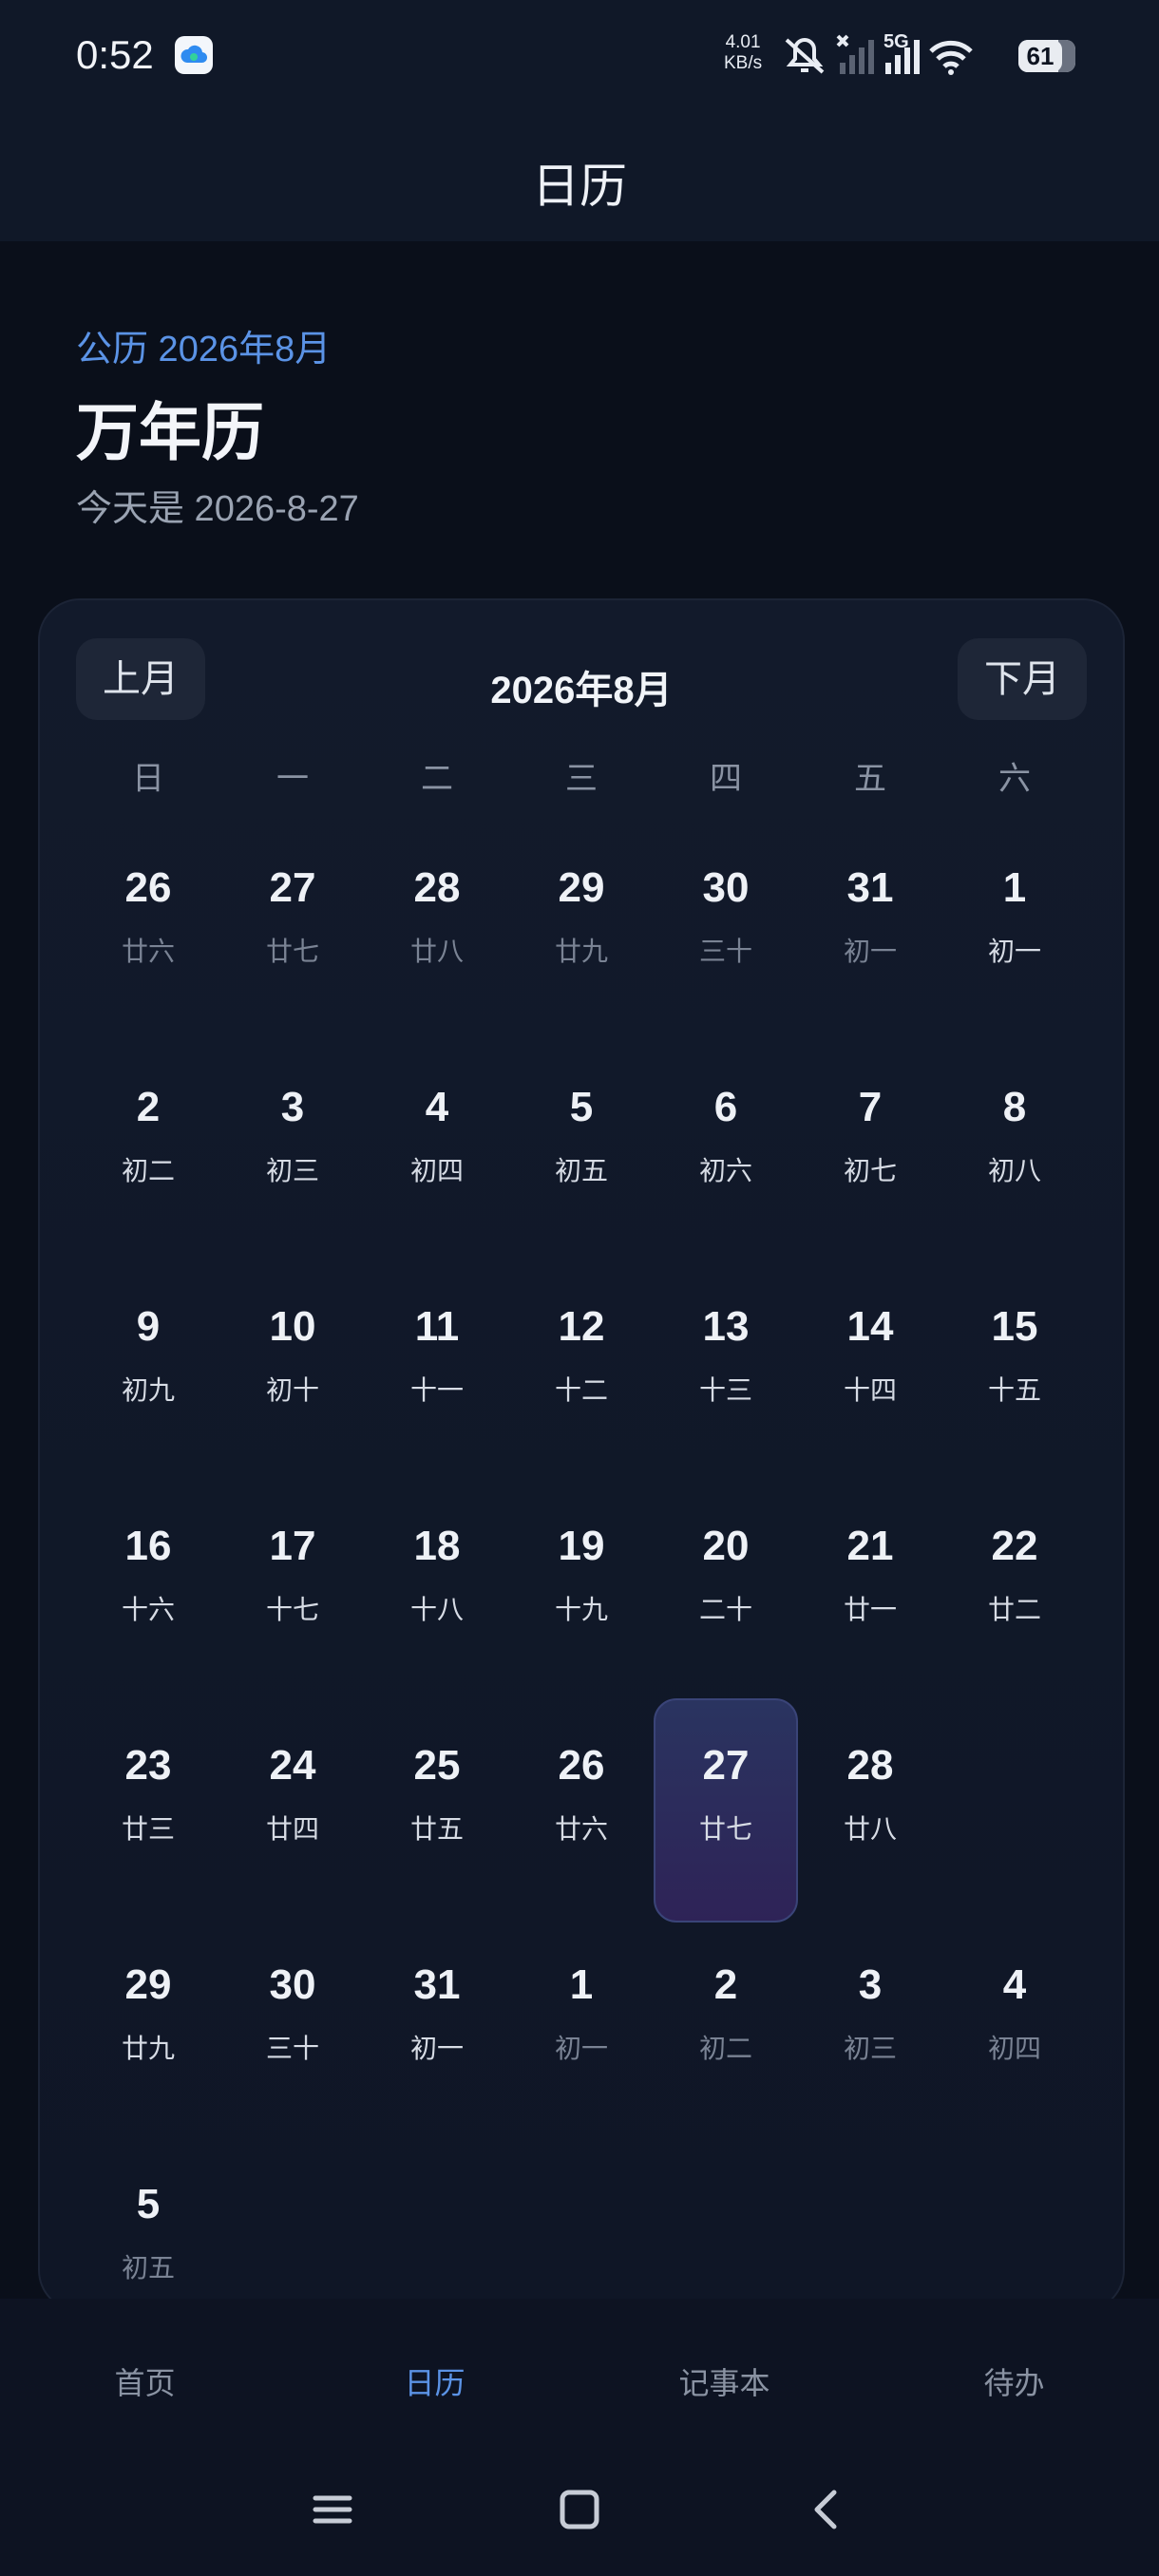 The width and height of the screenshot is (1159, 2576). Describe the element at coordinates (292, 1170) in the screenshot. I see `lunar-date: 初三` at that location.